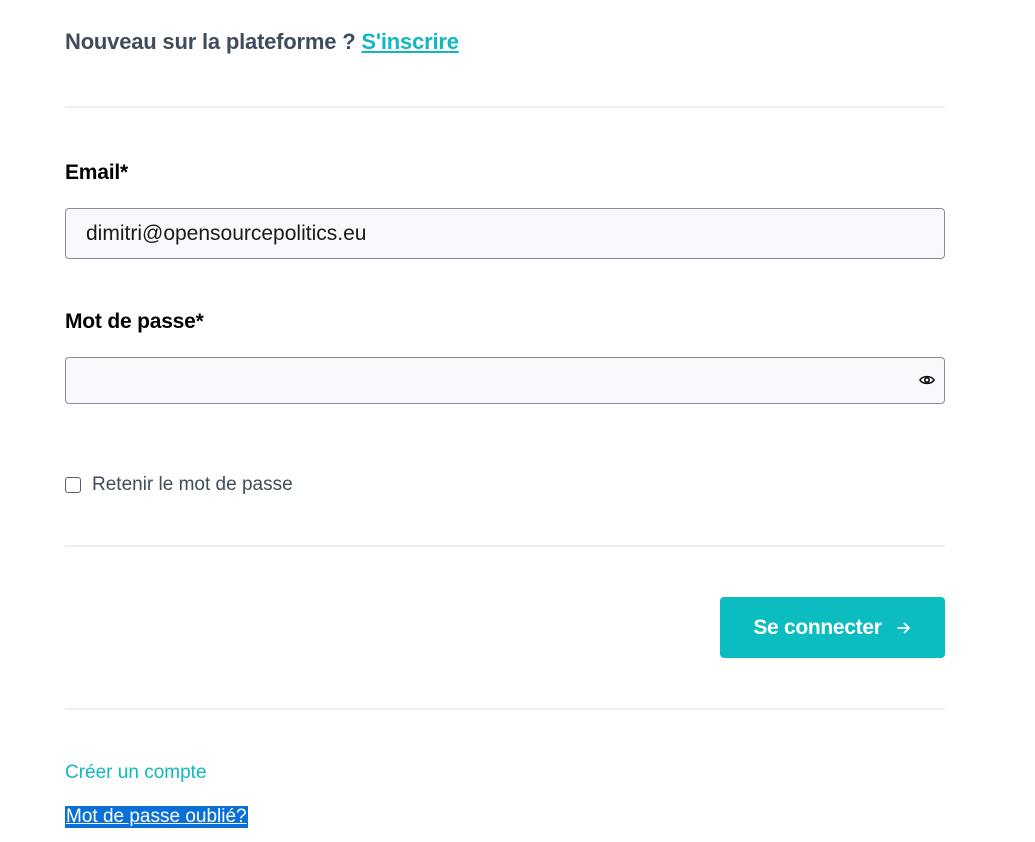 This screenshot has height=842, width=1035. What do you see at coordinates (410, 41) in the screenshot?
I see `signup-link: S'inscrire` at bounding box center [410, 41].